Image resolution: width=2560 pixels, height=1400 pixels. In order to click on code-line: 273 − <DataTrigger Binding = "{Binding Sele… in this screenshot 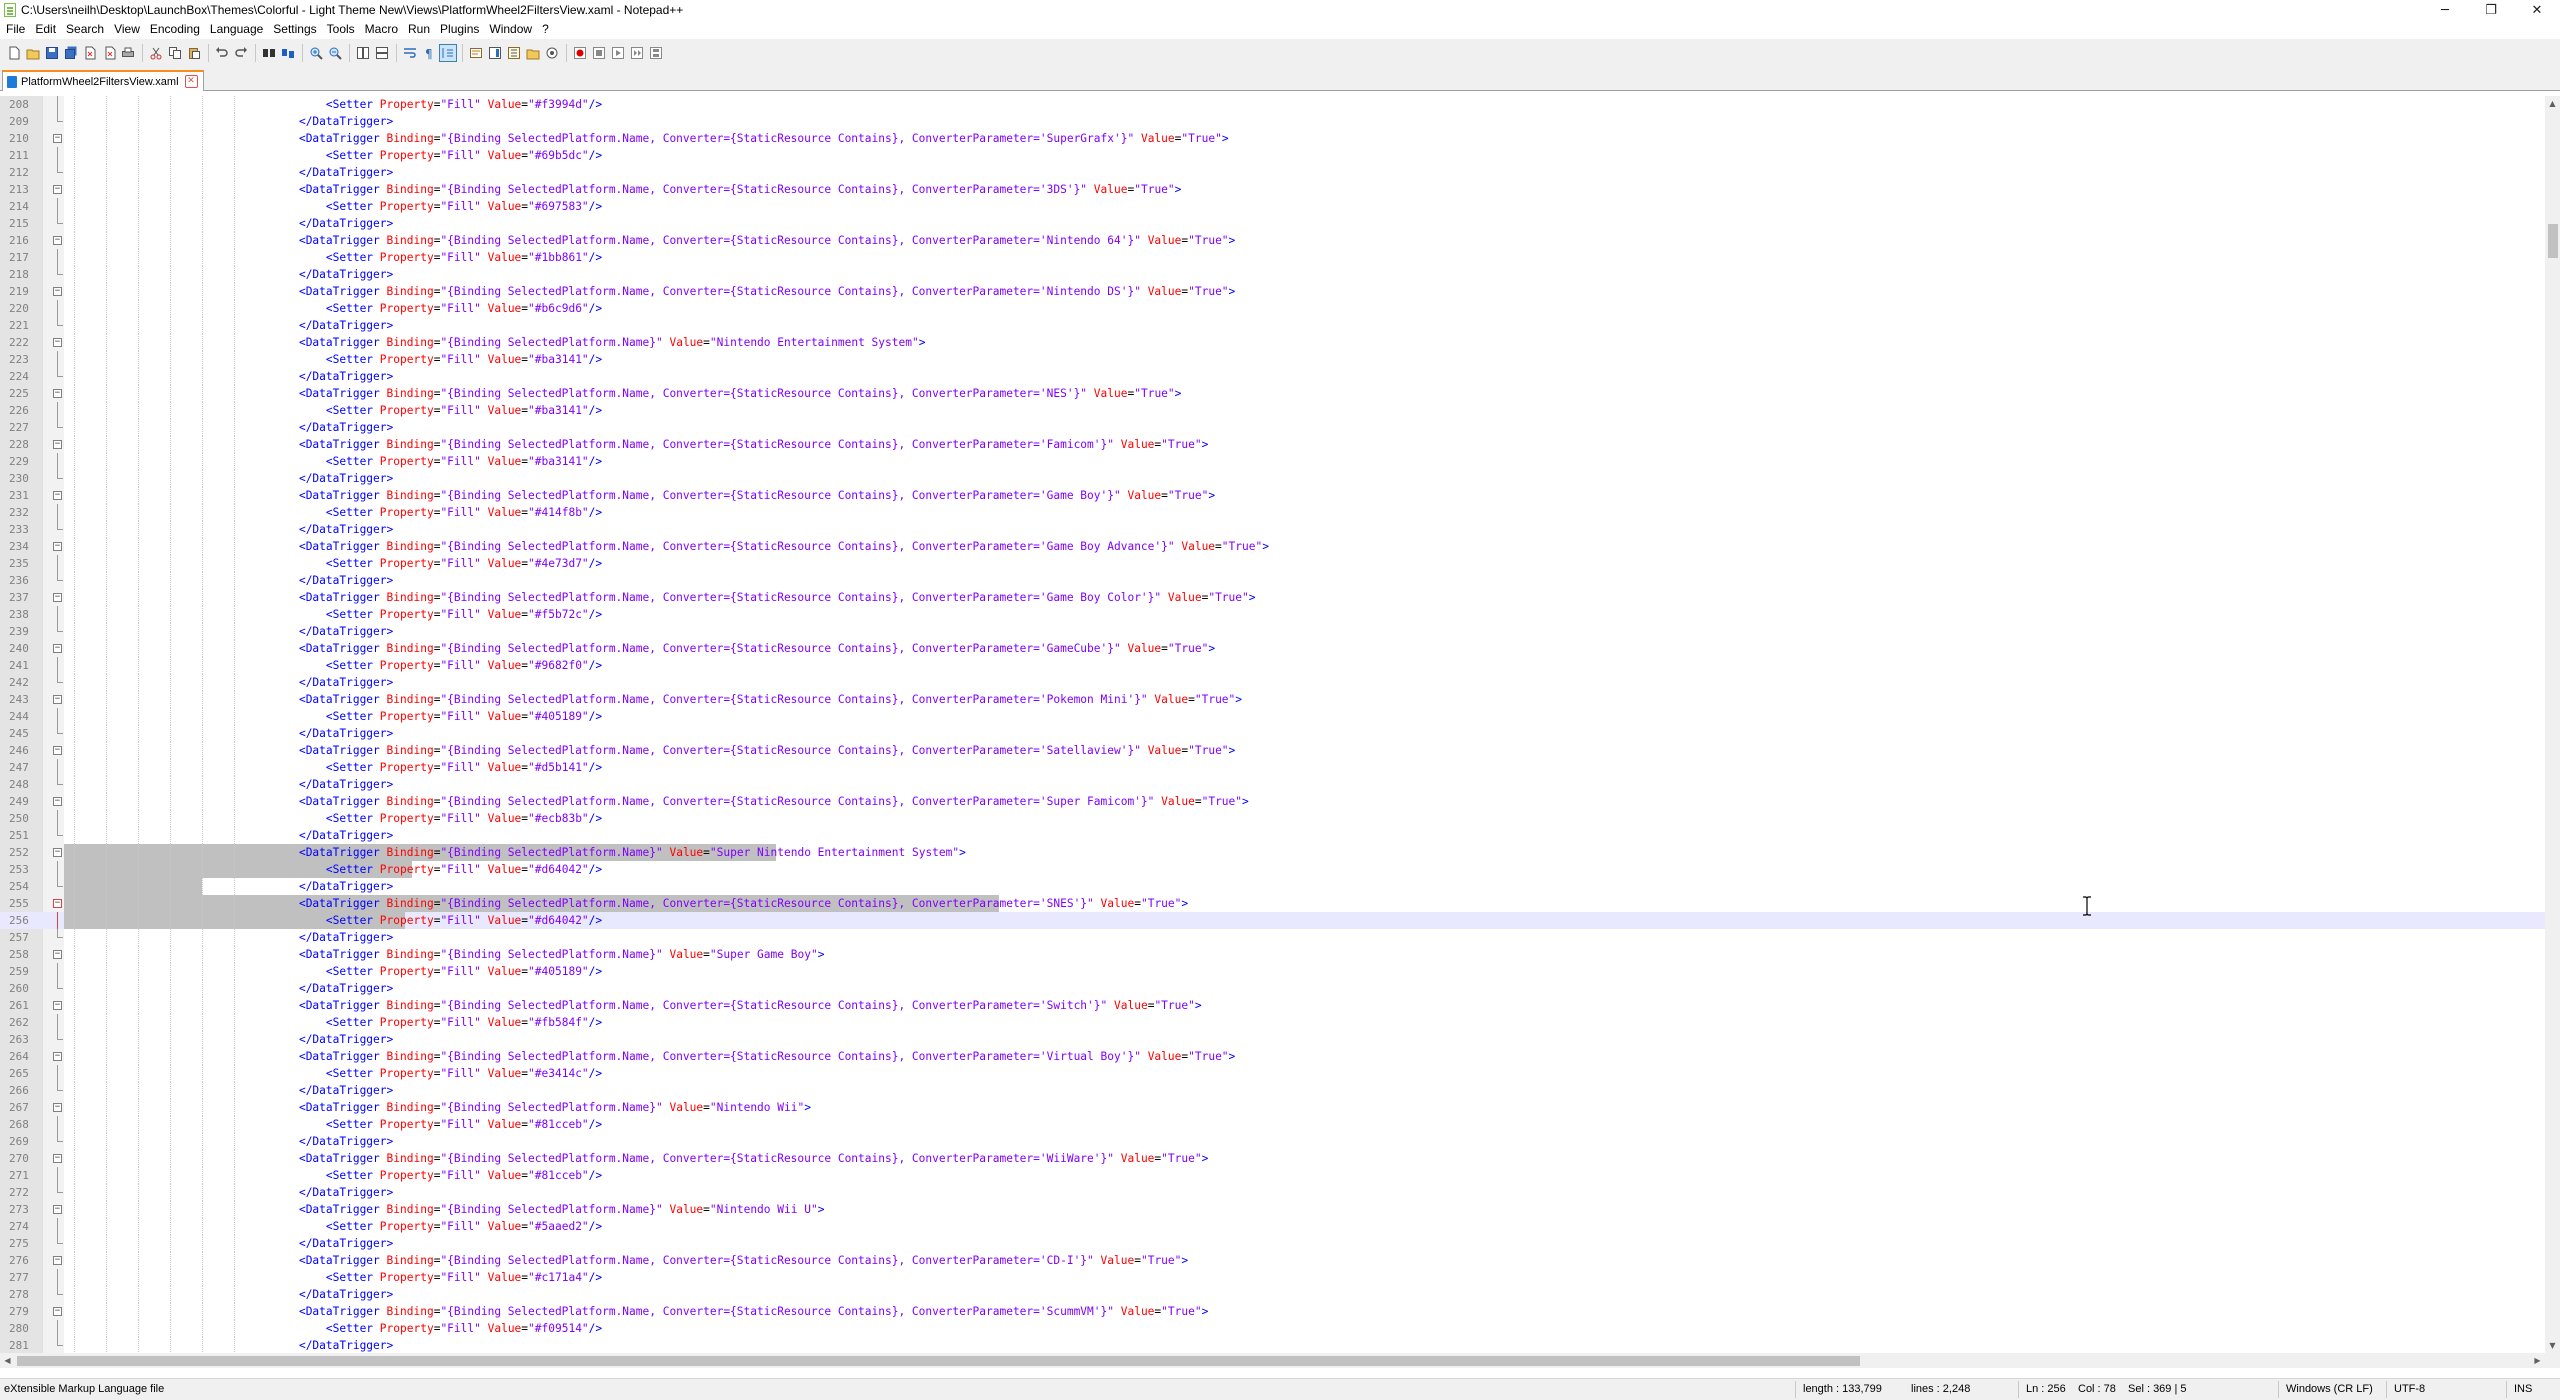, I will do `click(1272, 1209)`.